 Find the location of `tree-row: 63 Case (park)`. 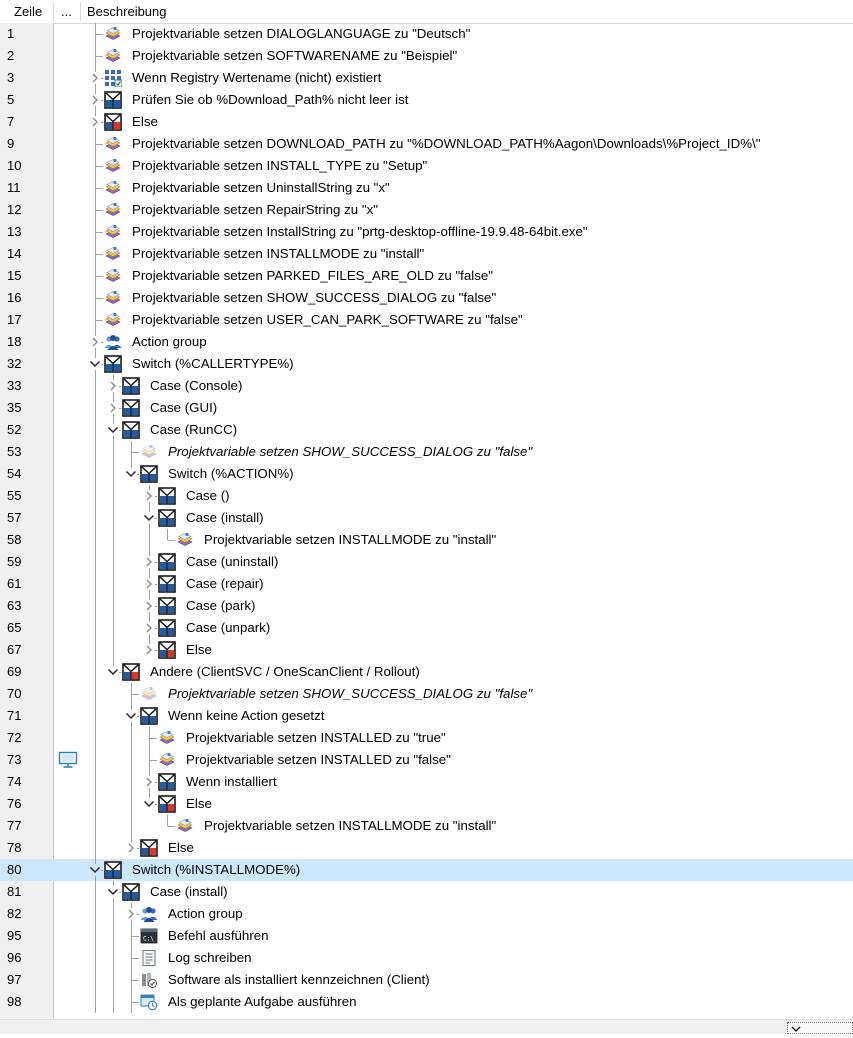

tree-row: 63 Case (park) is located at coordinates (426, 606).